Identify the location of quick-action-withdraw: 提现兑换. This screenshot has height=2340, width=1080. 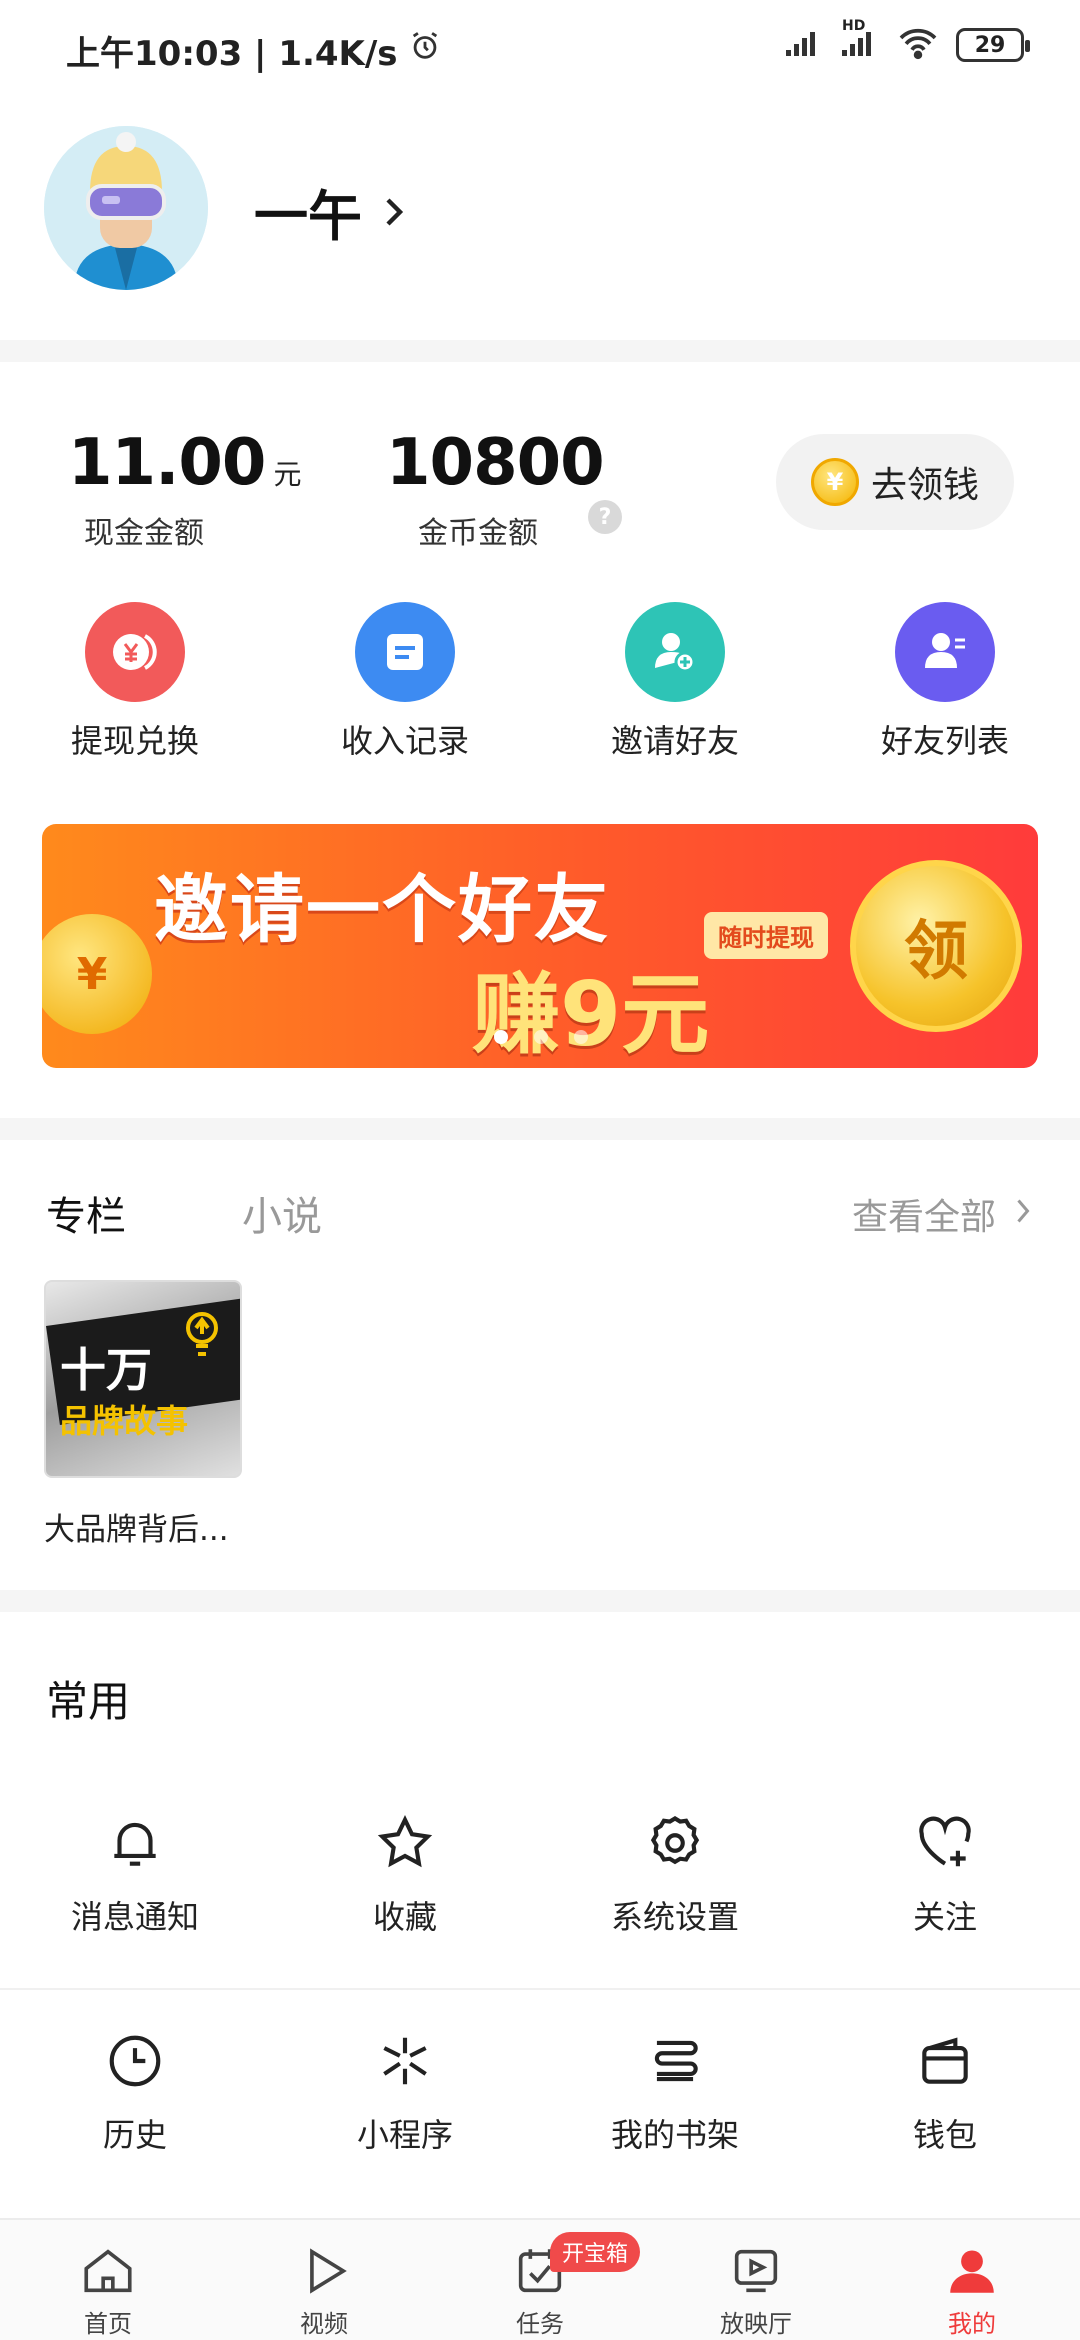
(135, 682).